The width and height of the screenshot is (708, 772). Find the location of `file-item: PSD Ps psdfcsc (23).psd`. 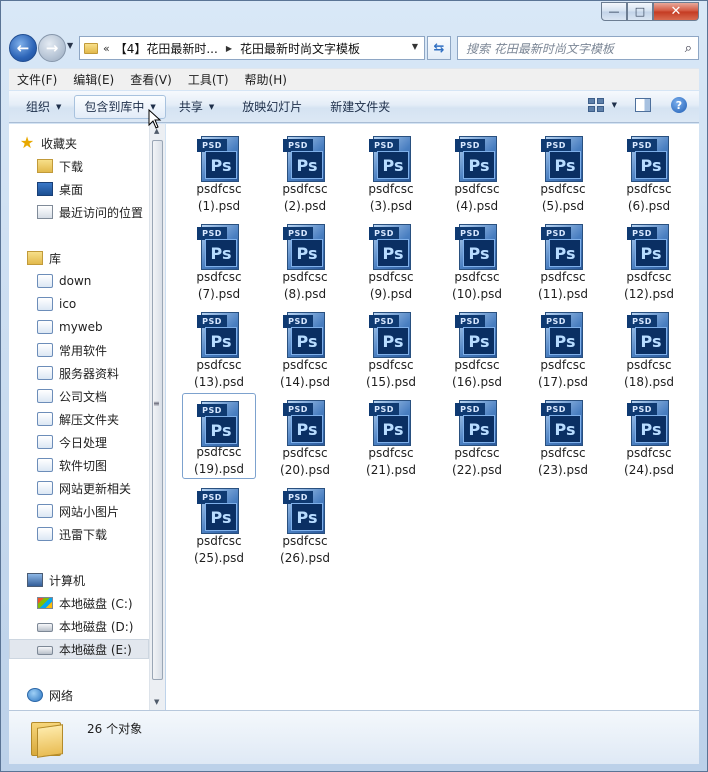

file-item: PSD Ps psdfcsc (23).psd is located at coordinates (563, 436).